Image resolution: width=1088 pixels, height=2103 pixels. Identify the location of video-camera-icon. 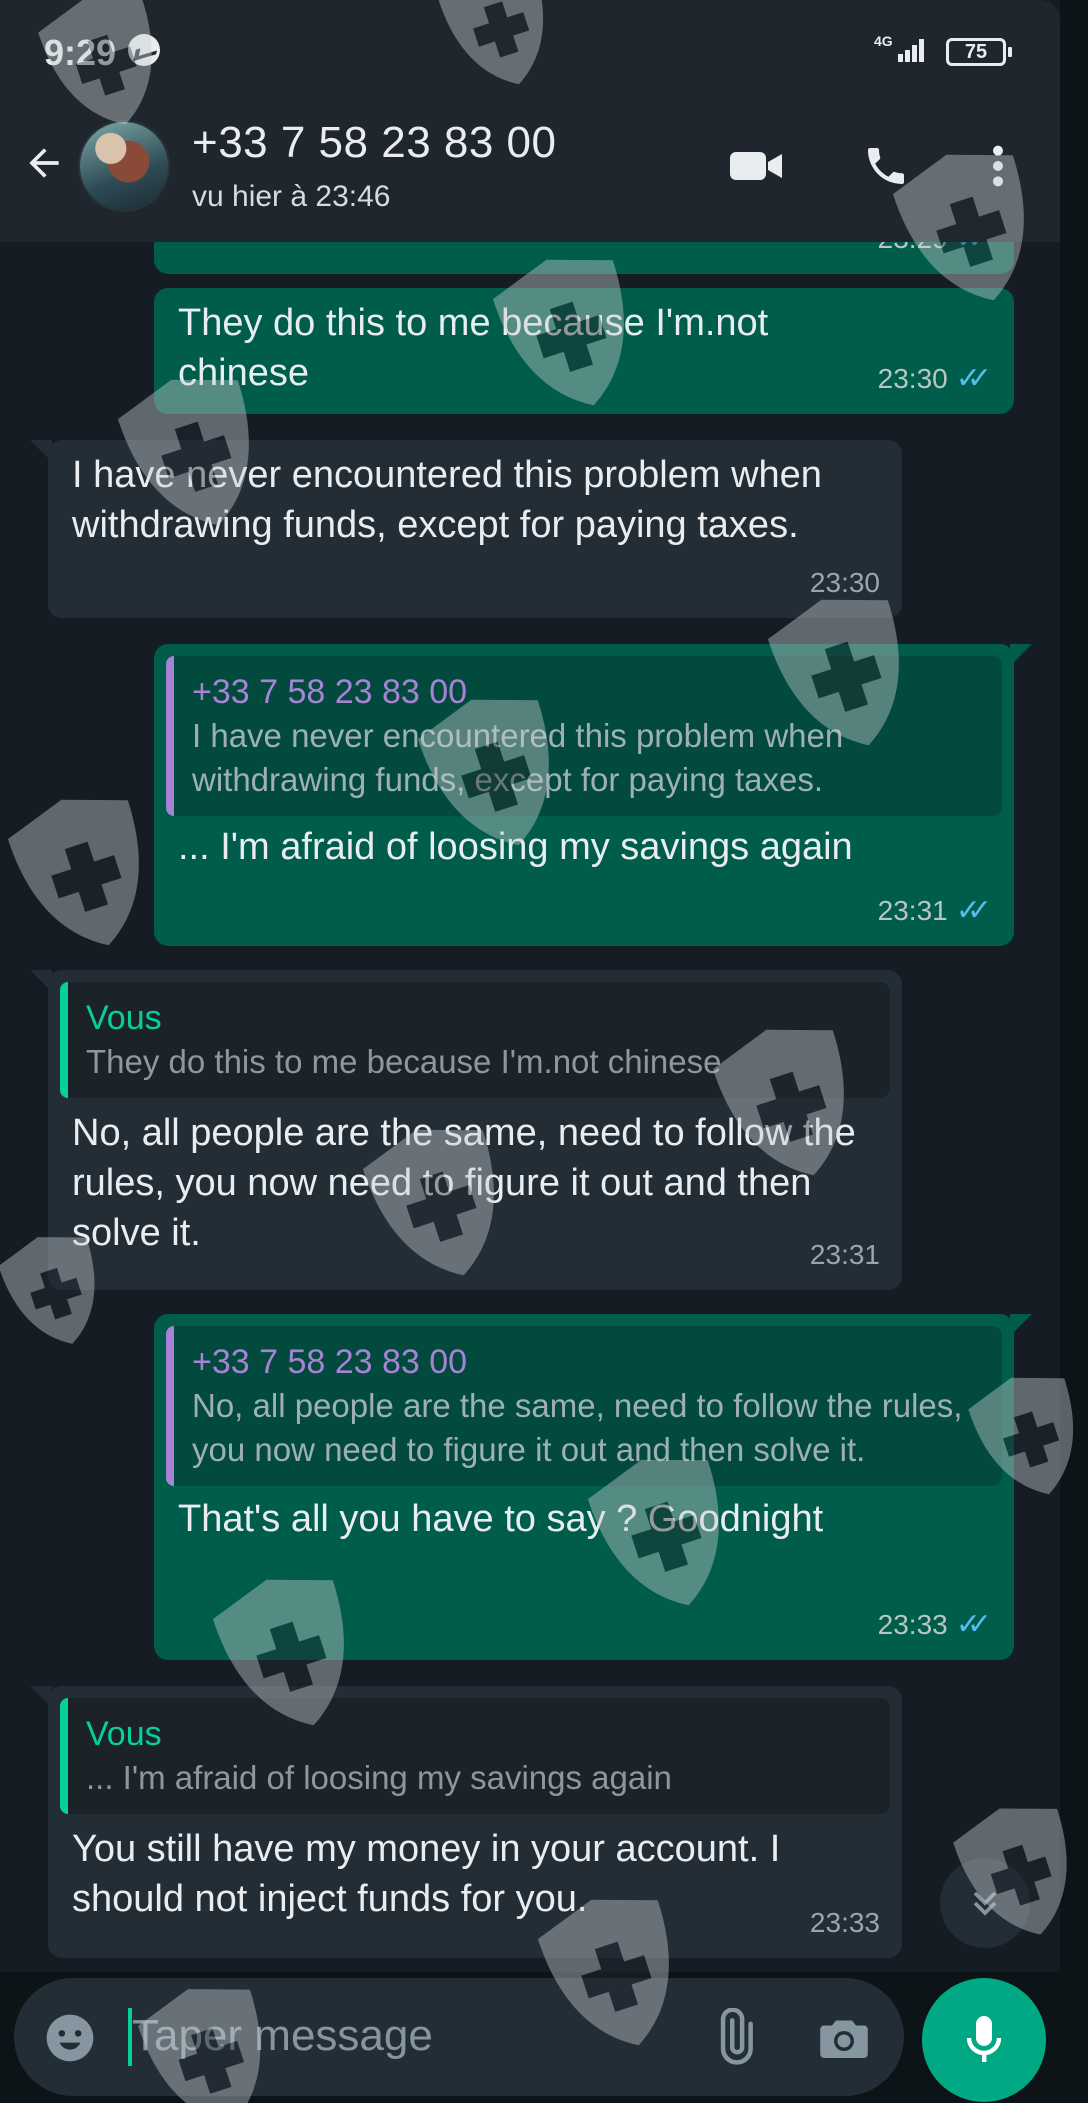
(756, 166).